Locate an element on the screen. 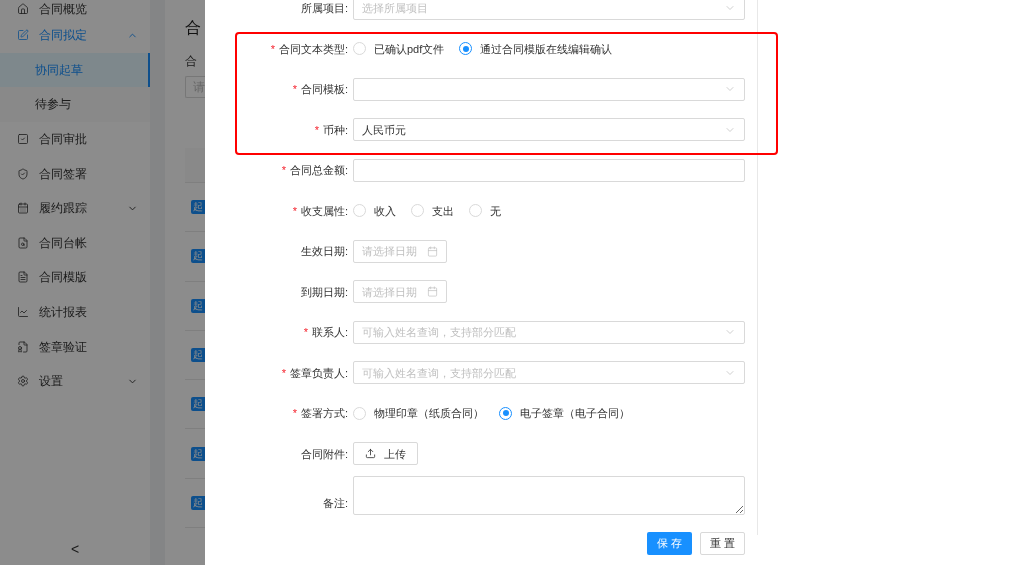 This screenshot has width=1024, height=565. field-label: 到期日期: is located at coordinates (324, 292).